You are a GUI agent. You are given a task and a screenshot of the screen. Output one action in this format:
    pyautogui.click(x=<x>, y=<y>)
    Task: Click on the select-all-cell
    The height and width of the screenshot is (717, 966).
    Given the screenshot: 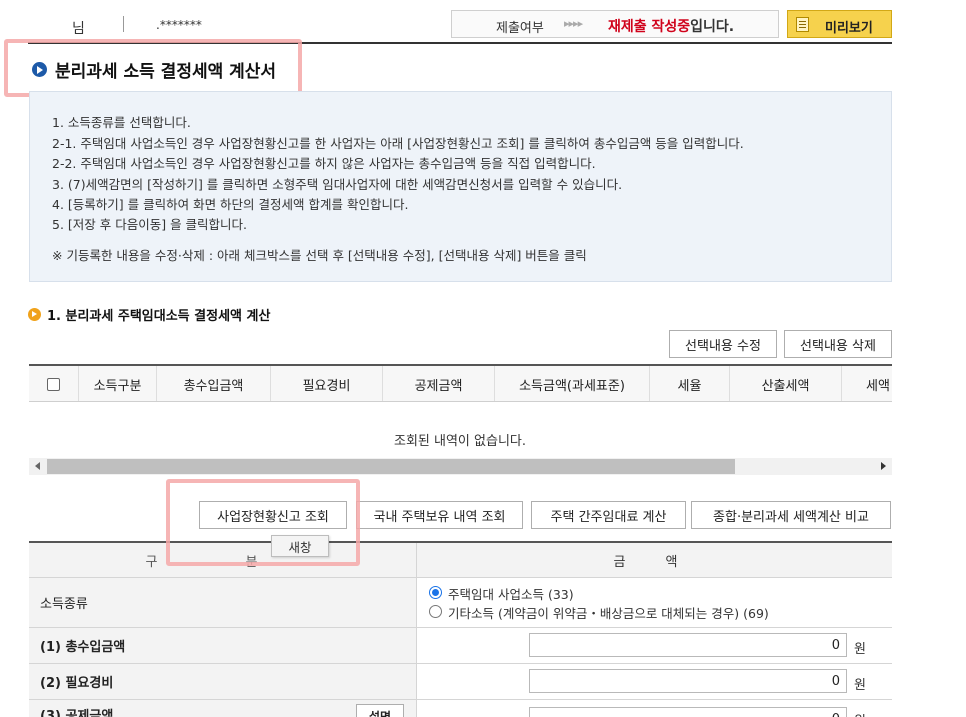 What is the action you would take?
    pyautogui.click(x=54, y=383)
    